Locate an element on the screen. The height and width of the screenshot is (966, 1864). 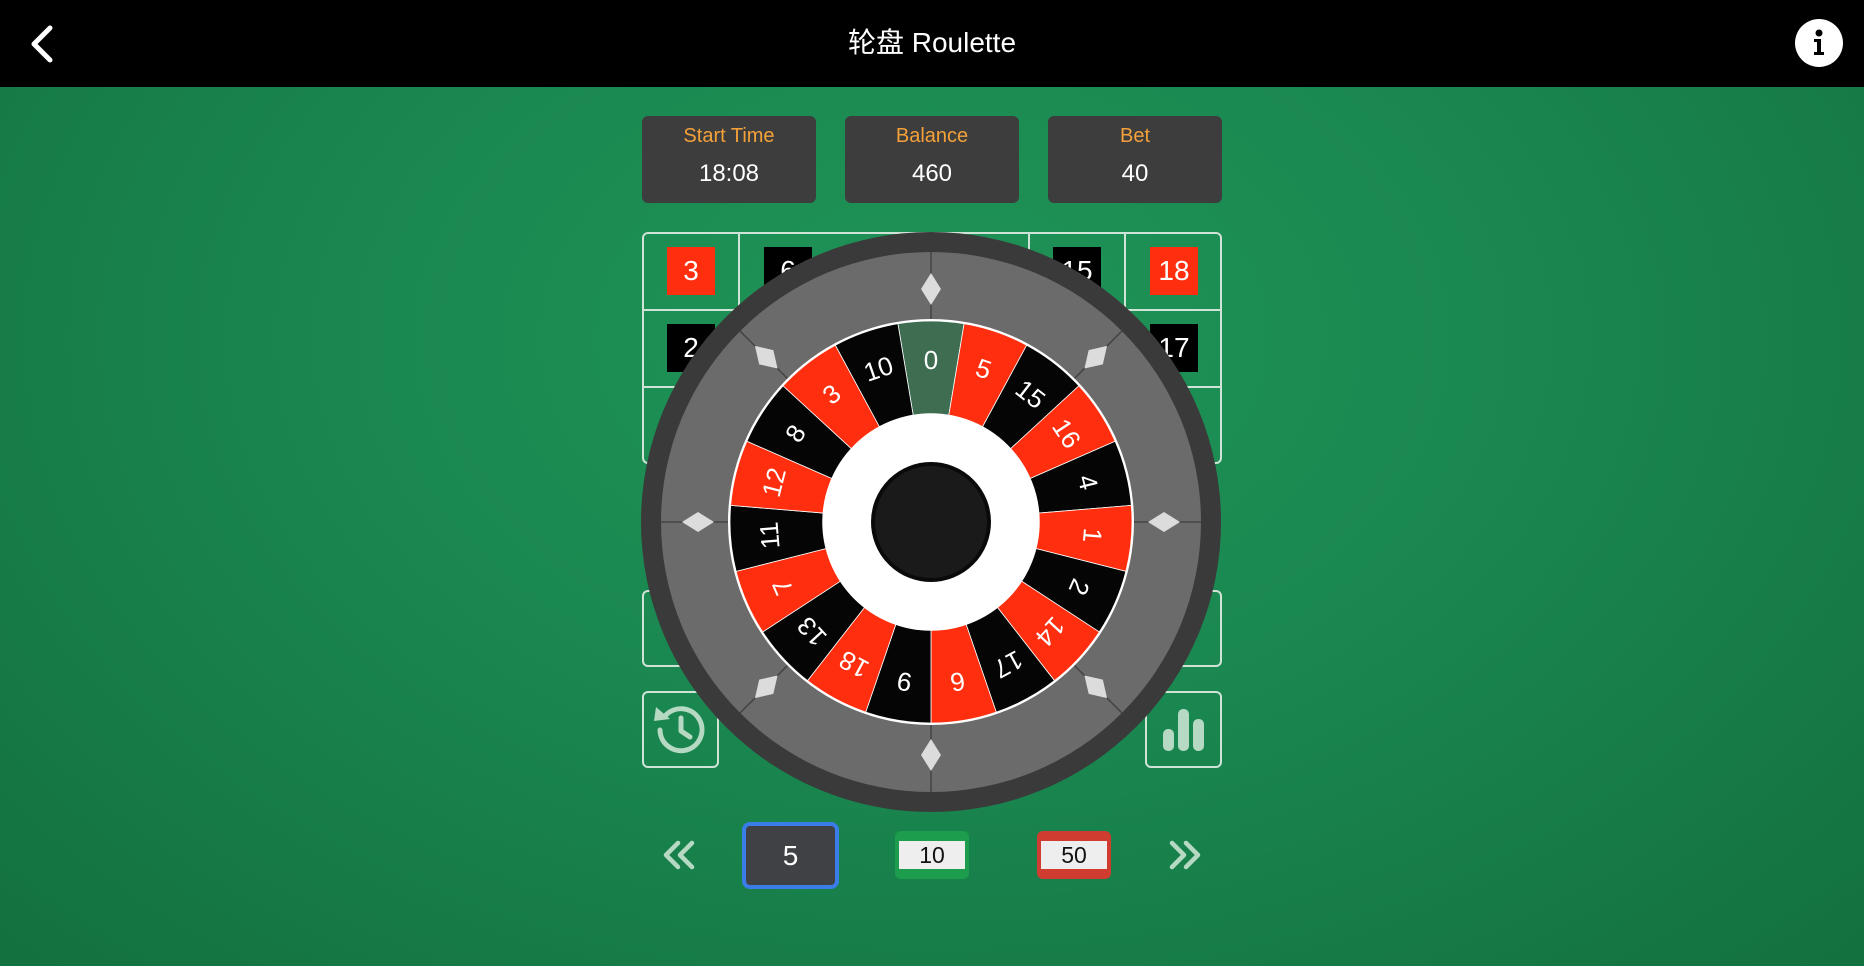
chips-next-button is located at coordinates (1184, 855).